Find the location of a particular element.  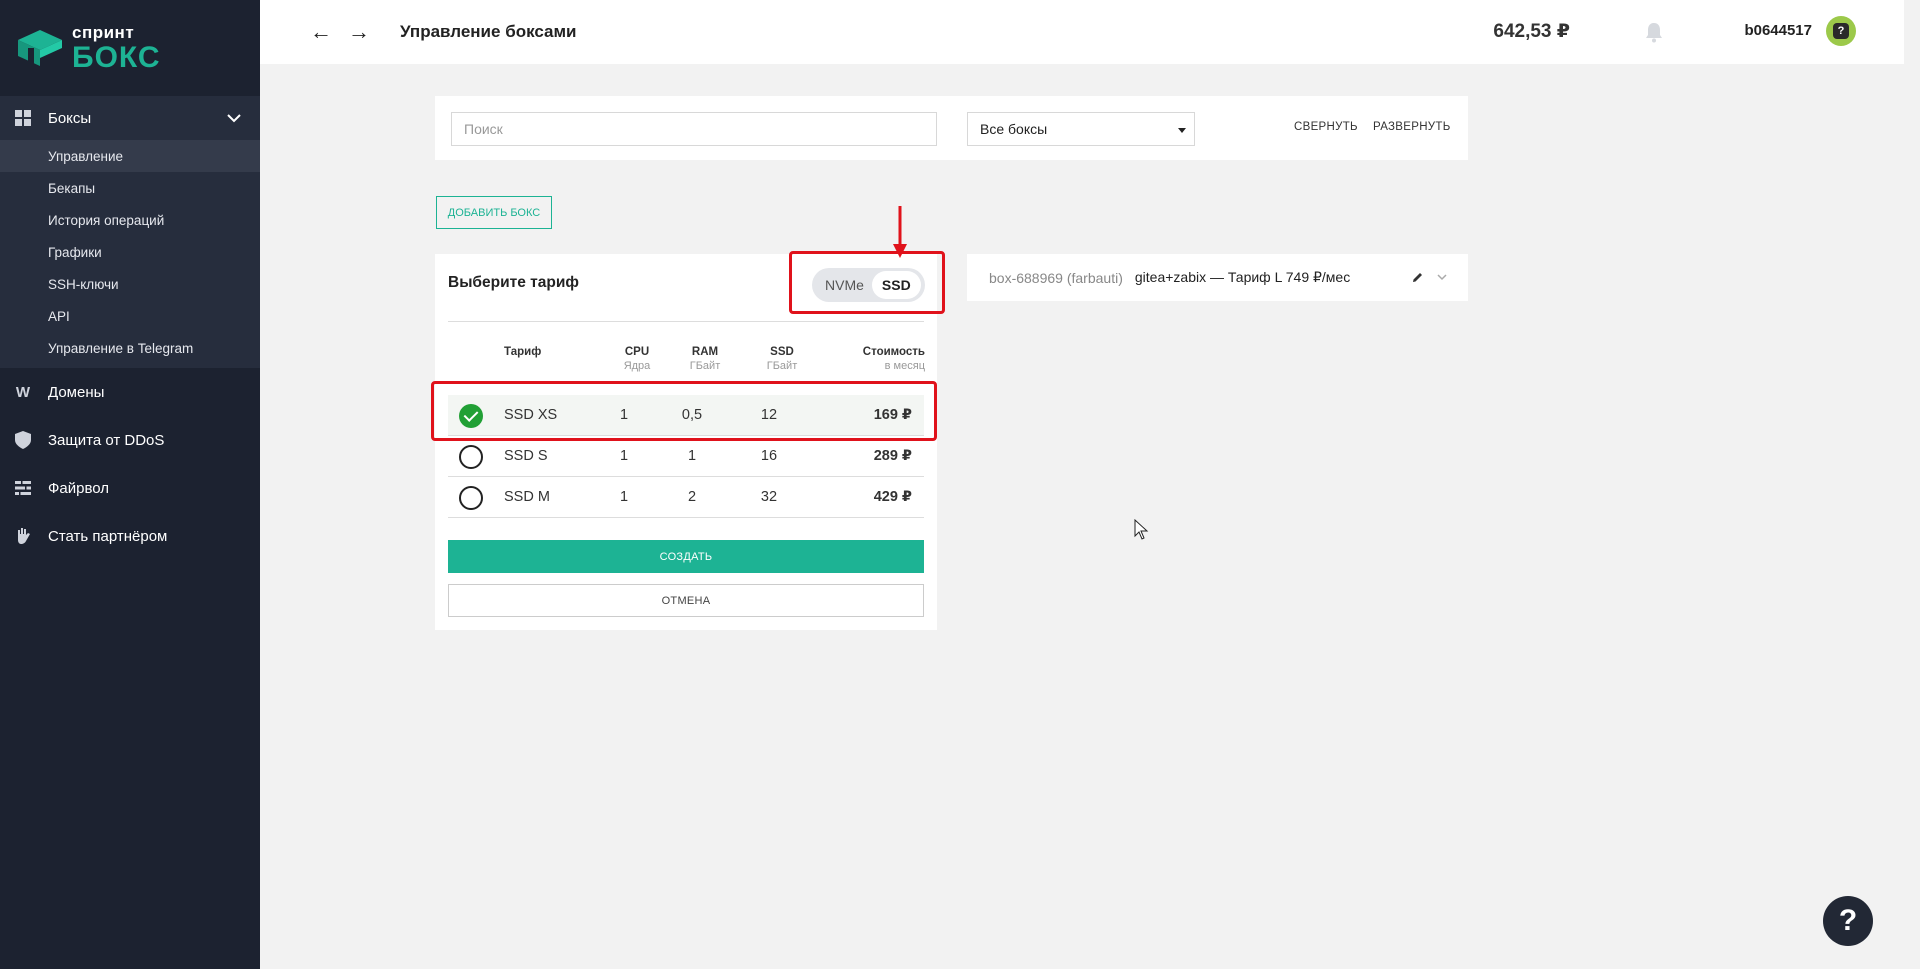

tariff-row-ssd-xs: SSD XS 1 0,5 12 169 ₽ is located at coordinates (686, 415).